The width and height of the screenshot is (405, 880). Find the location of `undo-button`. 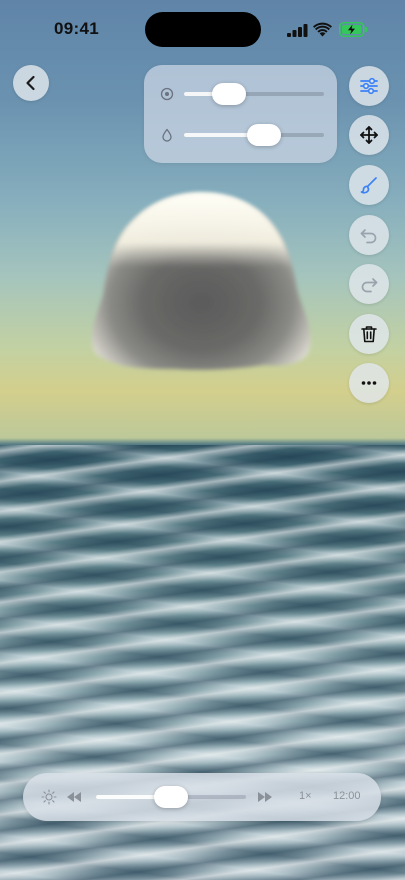

undo-button is located at coordinates (369, 235).